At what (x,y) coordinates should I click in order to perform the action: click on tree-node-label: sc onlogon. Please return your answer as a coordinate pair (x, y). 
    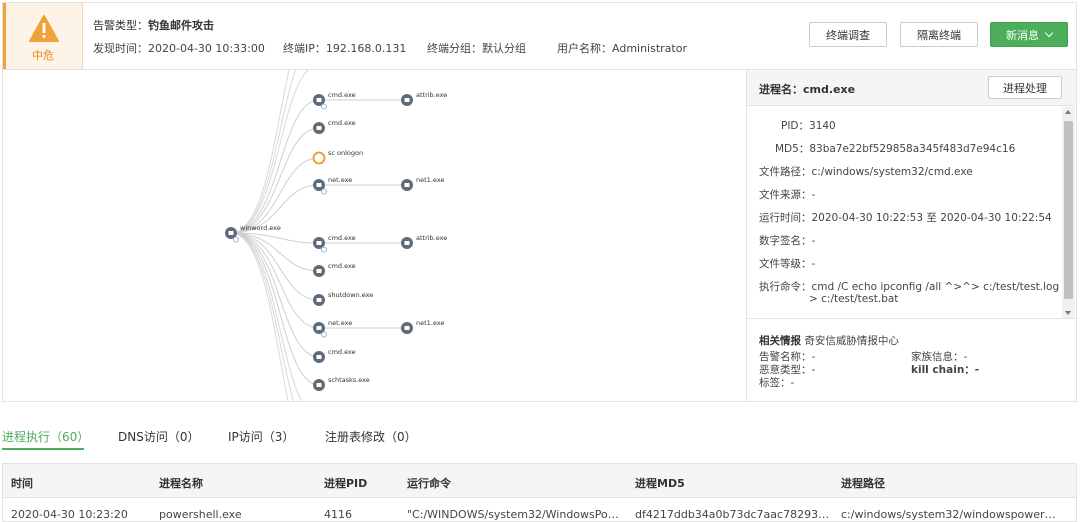
    Looking at the image, I should click on (345, 153).